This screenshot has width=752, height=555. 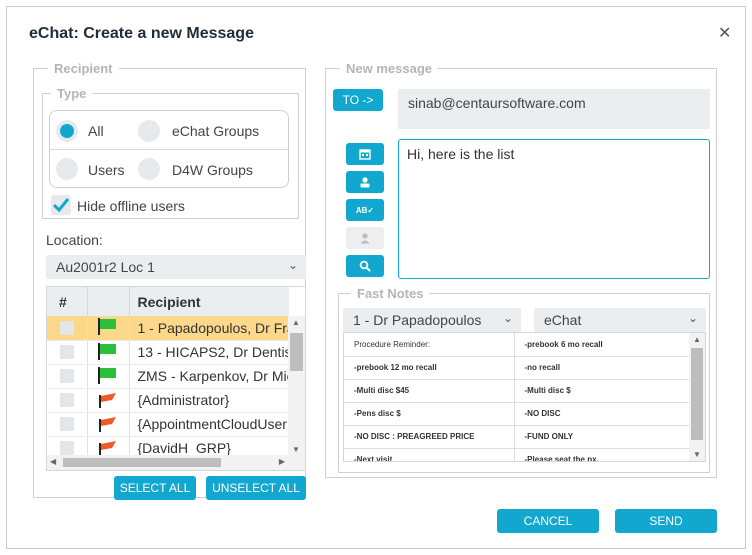 What do you see at coordinates (429, 391) in the screenshot?
I see `fast-note-item: -Multi disc $45` at bounding box center [429, 391].